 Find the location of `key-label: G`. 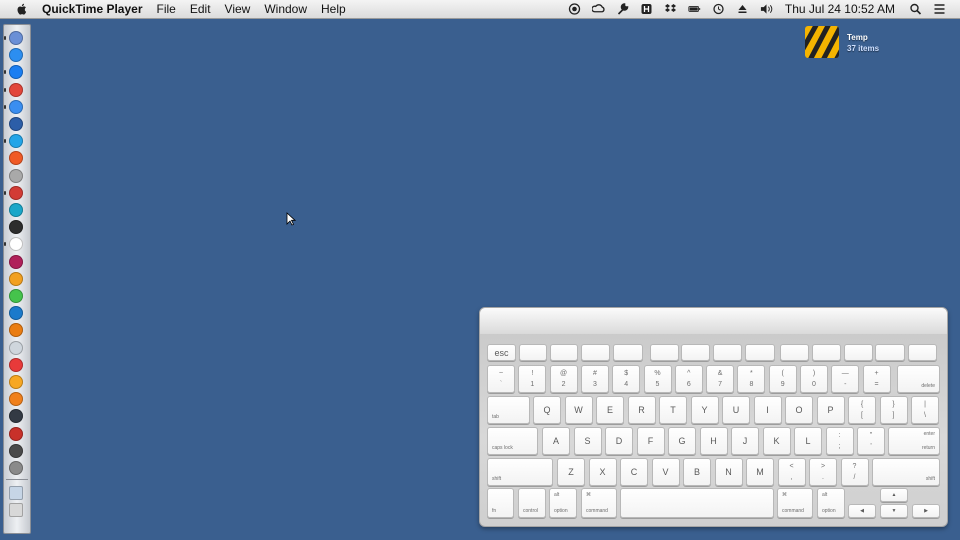

key-label: G is located at coordinates (682, 441).